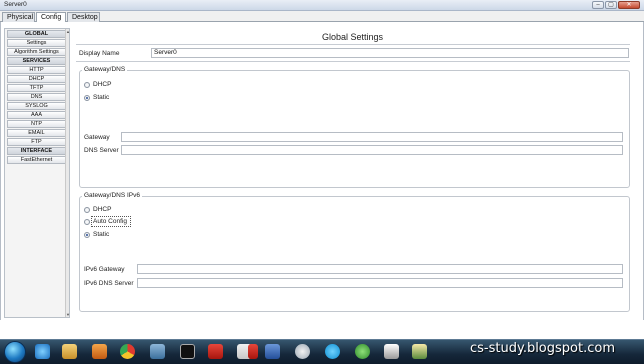 Image resolution: width=644 pixels, height=364 pixels. Describe the element at coordinates (390, 53) in the screenshot. I see `display-name-input: Server0` at that location.